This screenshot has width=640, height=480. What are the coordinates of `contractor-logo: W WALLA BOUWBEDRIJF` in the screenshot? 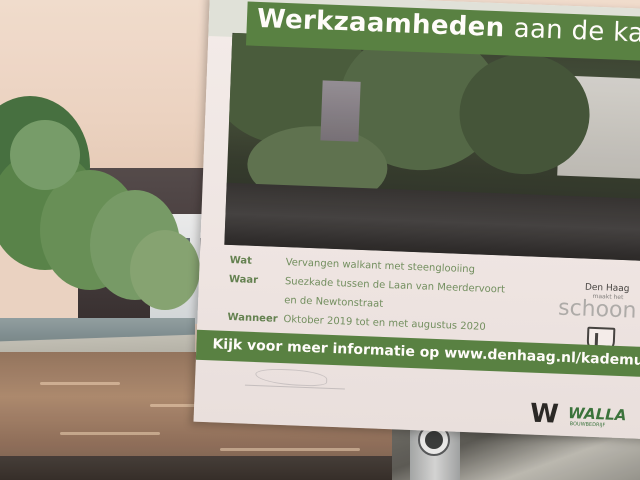 It's located at (581, 415).